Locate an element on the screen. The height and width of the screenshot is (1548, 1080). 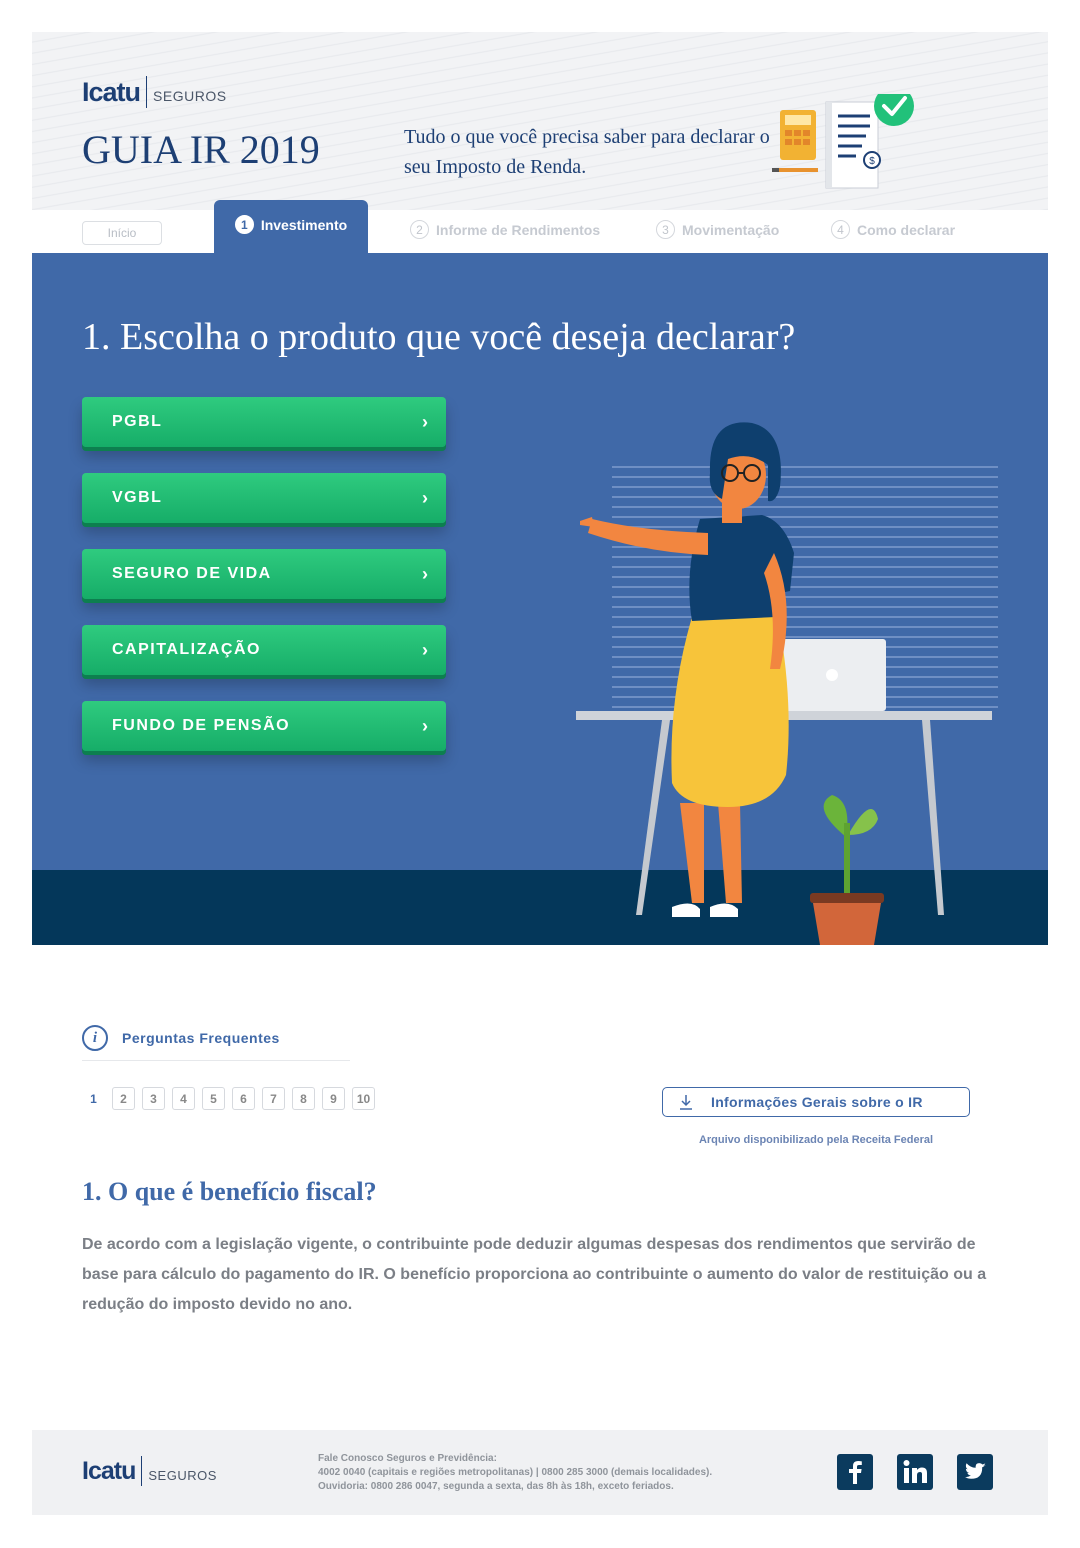
linkedin-glyph is located at coordinates (915, 1471).